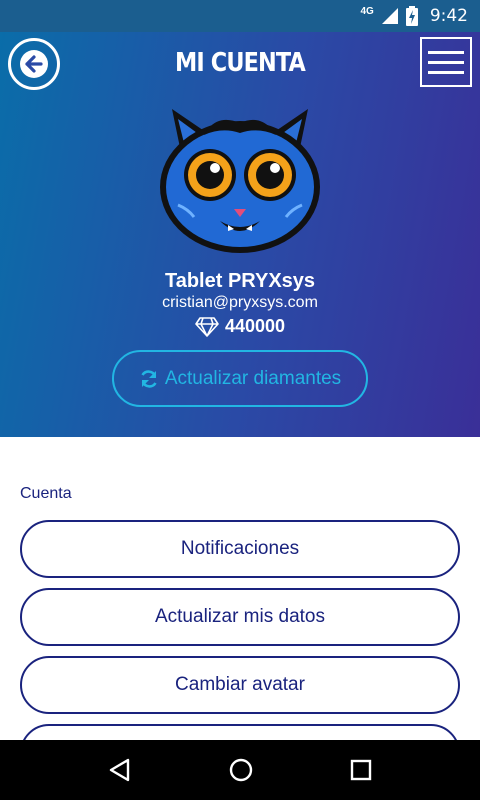 The image size is (480, 800). I want to click on notifications-button: Notificaciones, so click(240, 549).